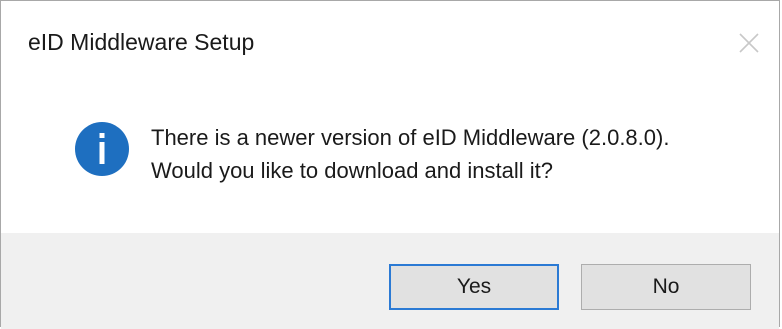 The height and width of the screenshot is (329, 782). I want to click on close-button, so click(749, 43).